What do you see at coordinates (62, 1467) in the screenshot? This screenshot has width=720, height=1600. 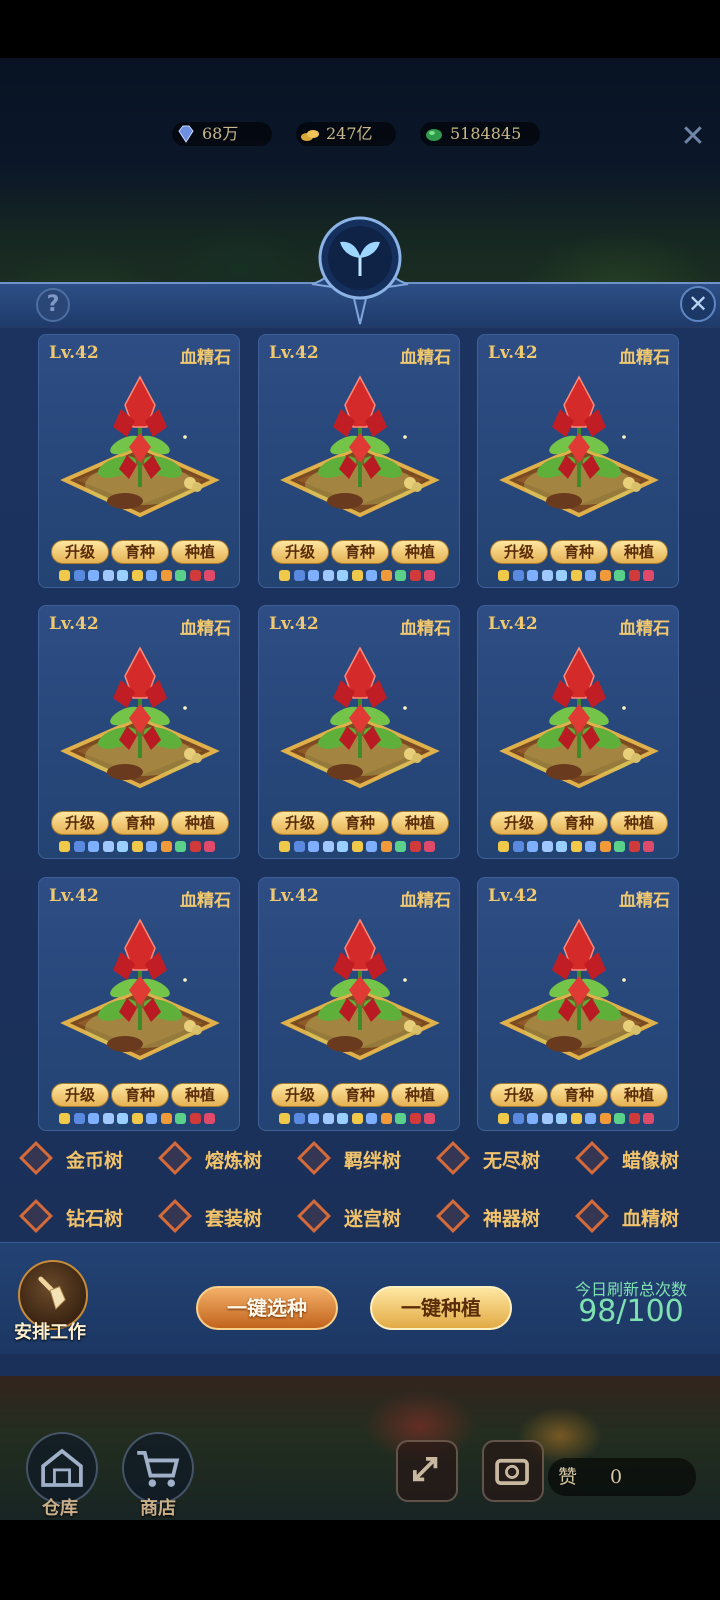 I see `warehouse-icon` at bounding box center [62, 1467].